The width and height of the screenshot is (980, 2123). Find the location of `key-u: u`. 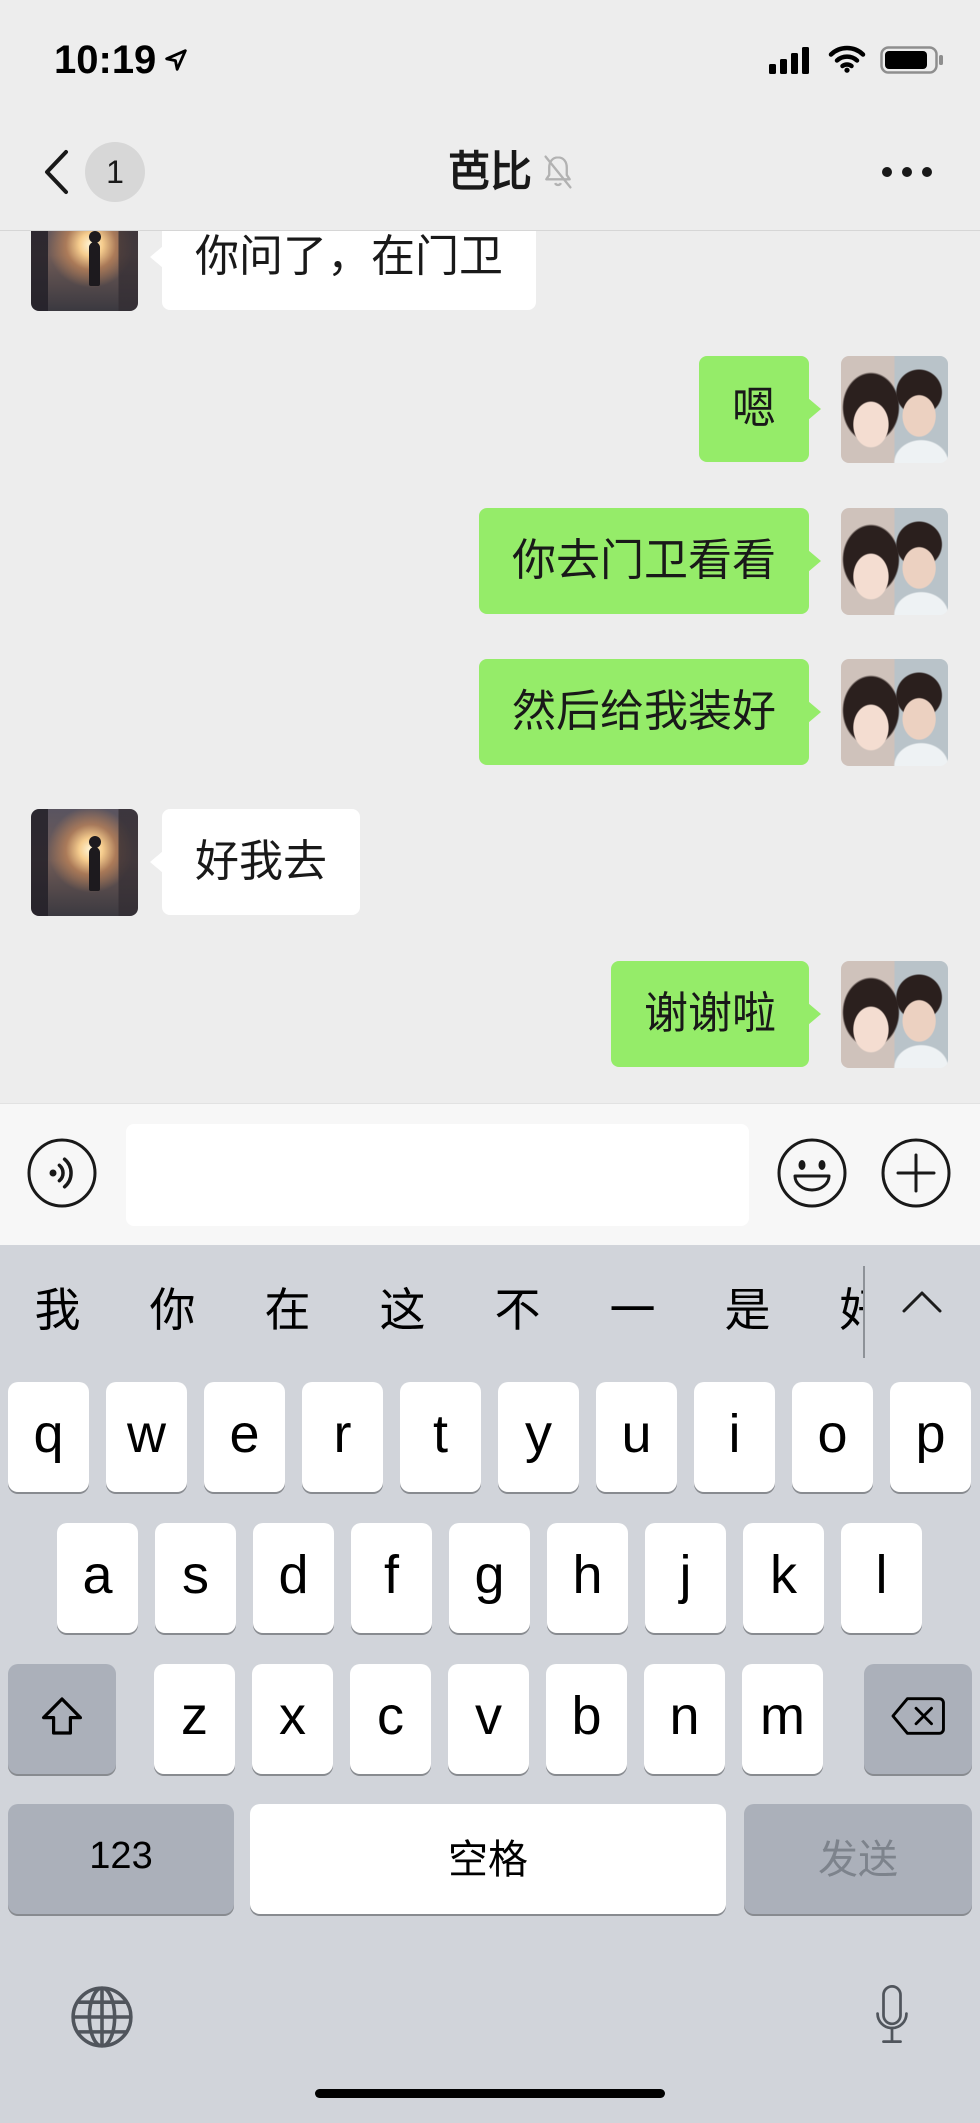

key-u: u is located at coordinates (636, 1437).